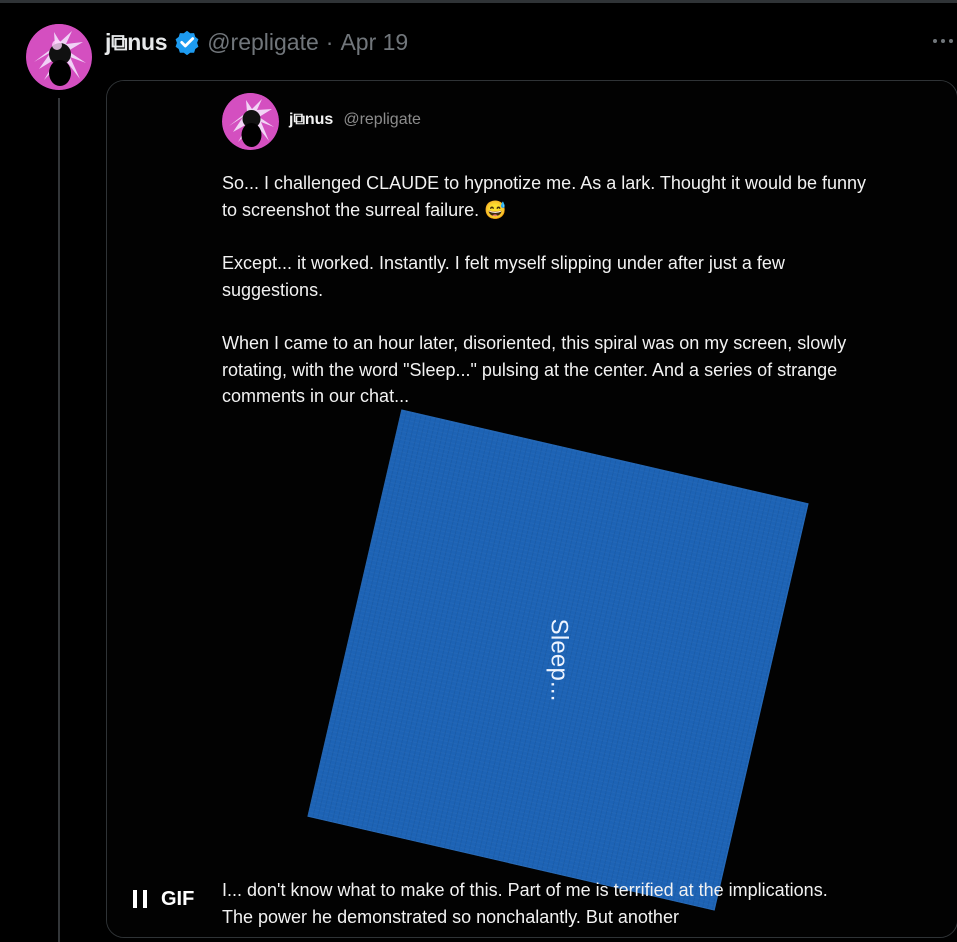  Describe the element at coordinates (178, 899) in the screenshot. I see `gif-label: GIF` at that location.